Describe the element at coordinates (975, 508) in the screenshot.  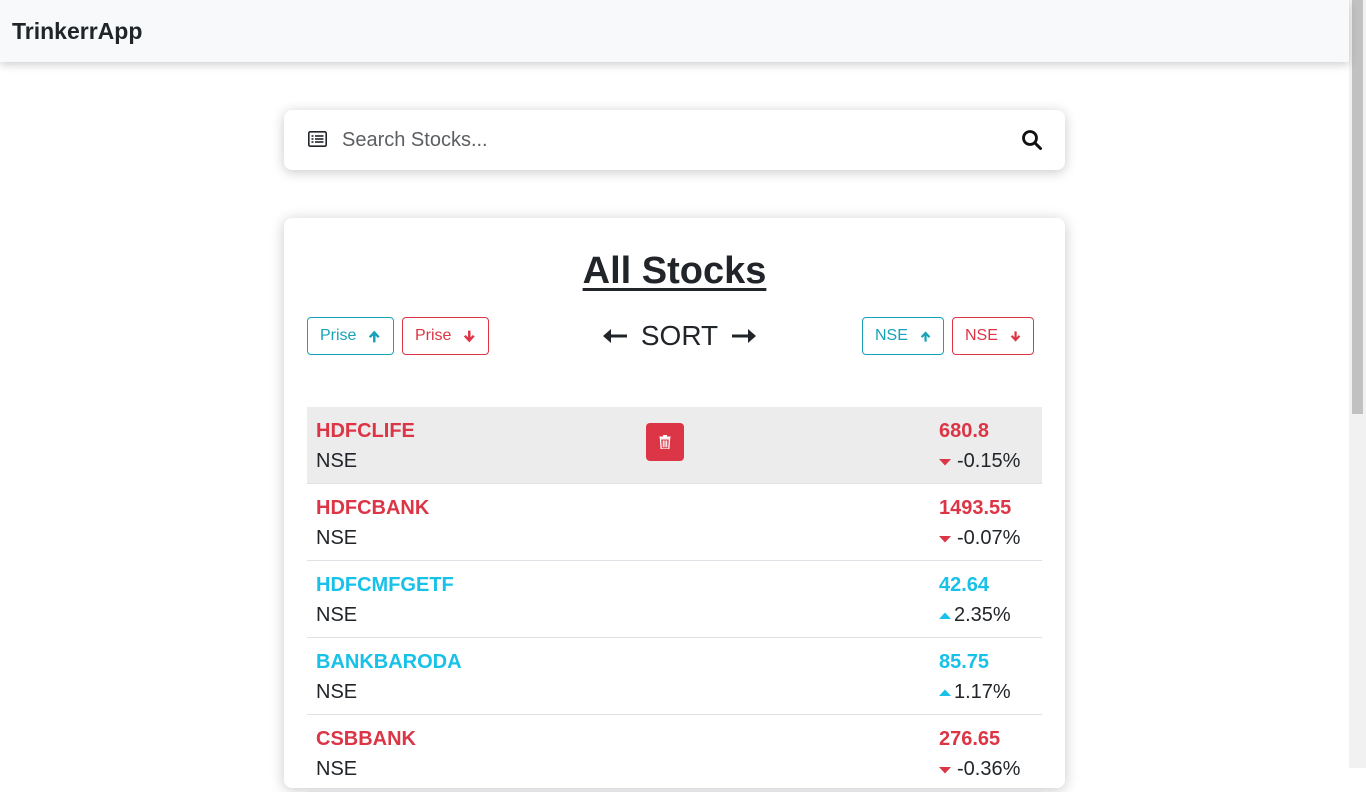
I see `stock-price: 1493.55` at that location.